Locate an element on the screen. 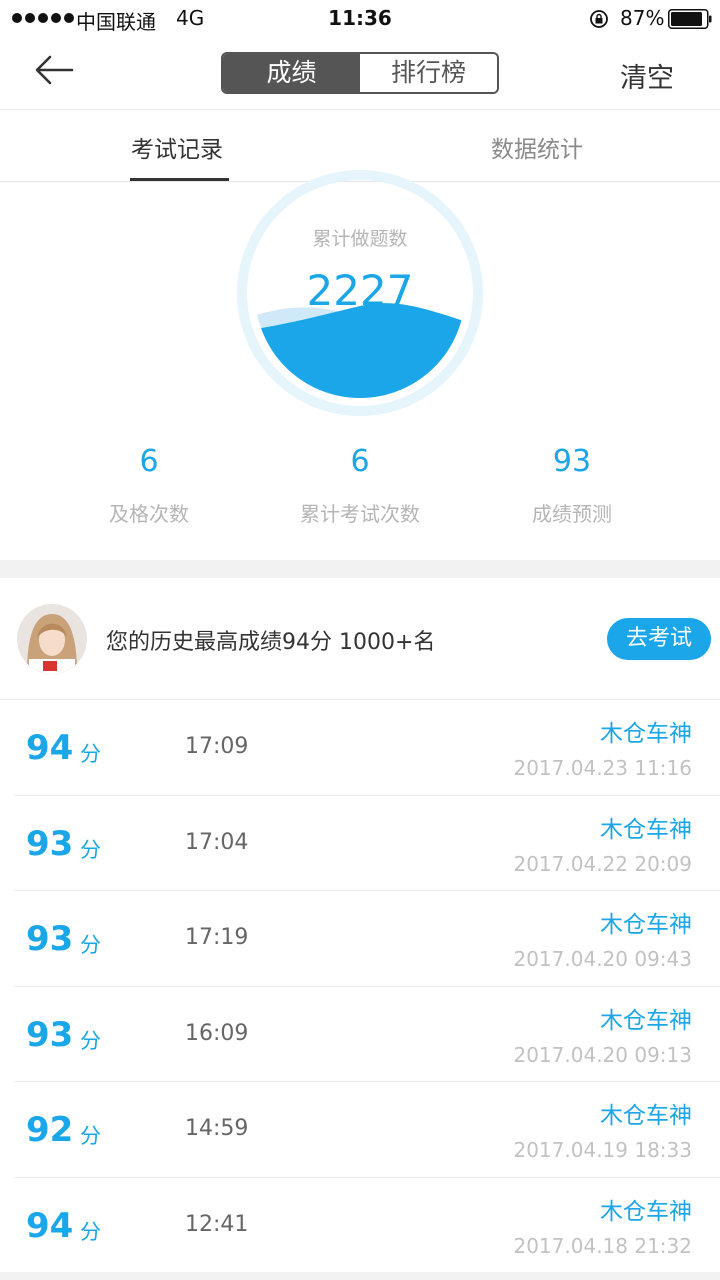 Image resolution: width=720 pixels, height=1280 pixels. tab-statistics: 数据统计 is located at coordinates (537, 147).